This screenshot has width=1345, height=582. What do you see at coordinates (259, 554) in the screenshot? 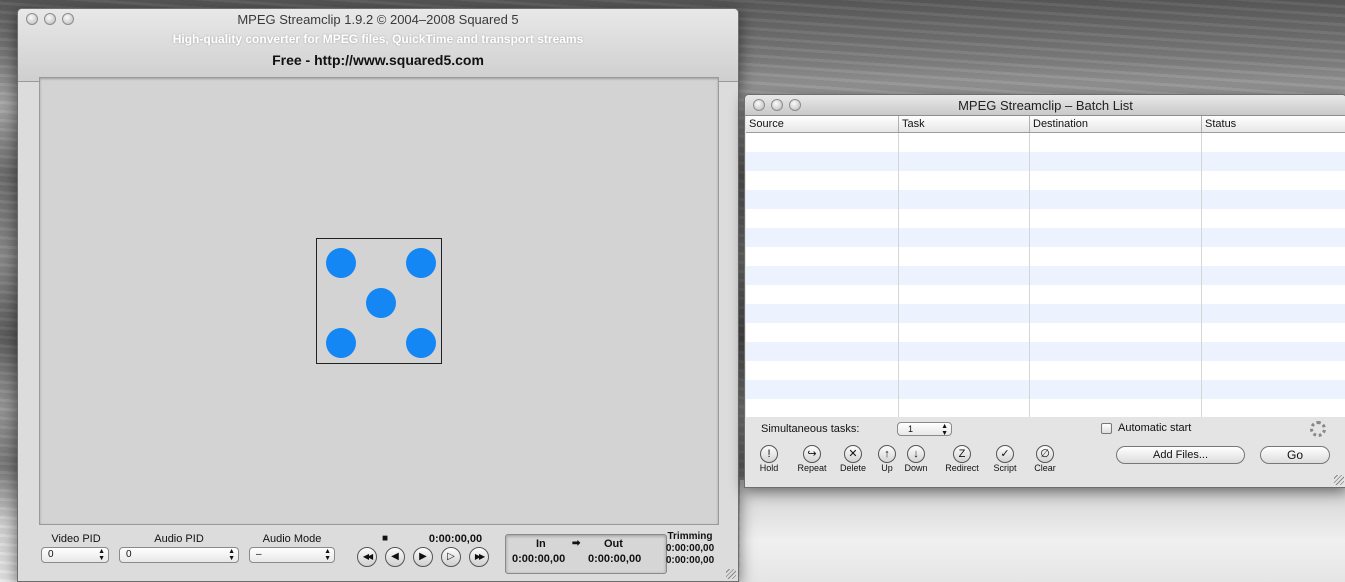
I see `audio-mode-value: –` at bounding box center [259, 554].